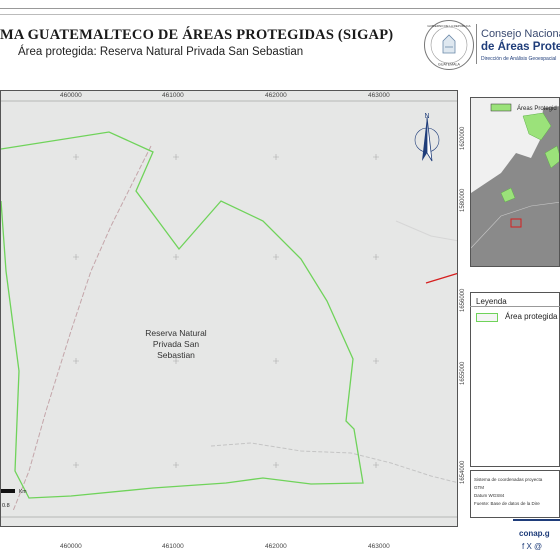 This screenshot has width=560, height=560. What do you see at coordinates (501, 107) in the screenshot?
I see `inset-legend-swatch` at bounding box center [501, 107].